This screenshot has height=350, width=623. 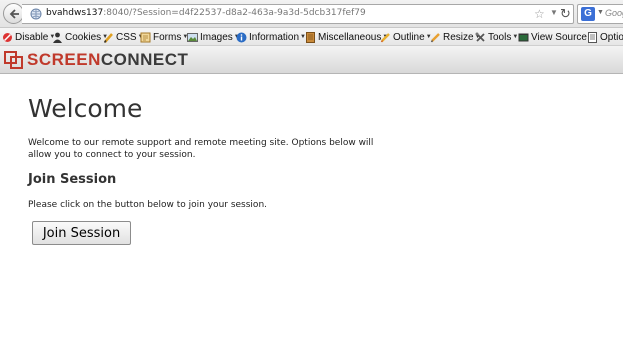 I want to click on toolbar-outline: Outline ▼, so click(x=406, y=37).